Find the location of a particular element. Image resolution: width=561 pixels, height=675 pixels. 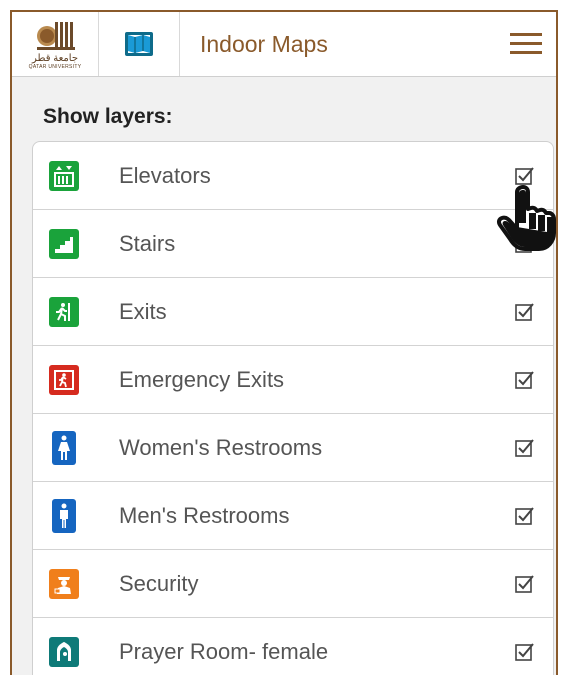

hamburger-menu-icon is located at coordinates (526, 43).